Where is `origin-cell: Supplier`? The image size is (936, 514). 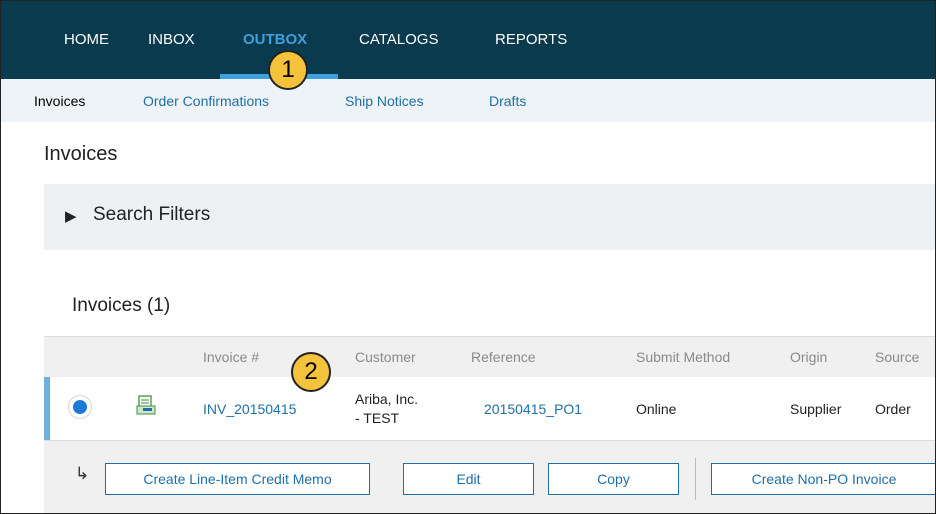 origin-cell: Supplier is located at coordinates (816, 409).